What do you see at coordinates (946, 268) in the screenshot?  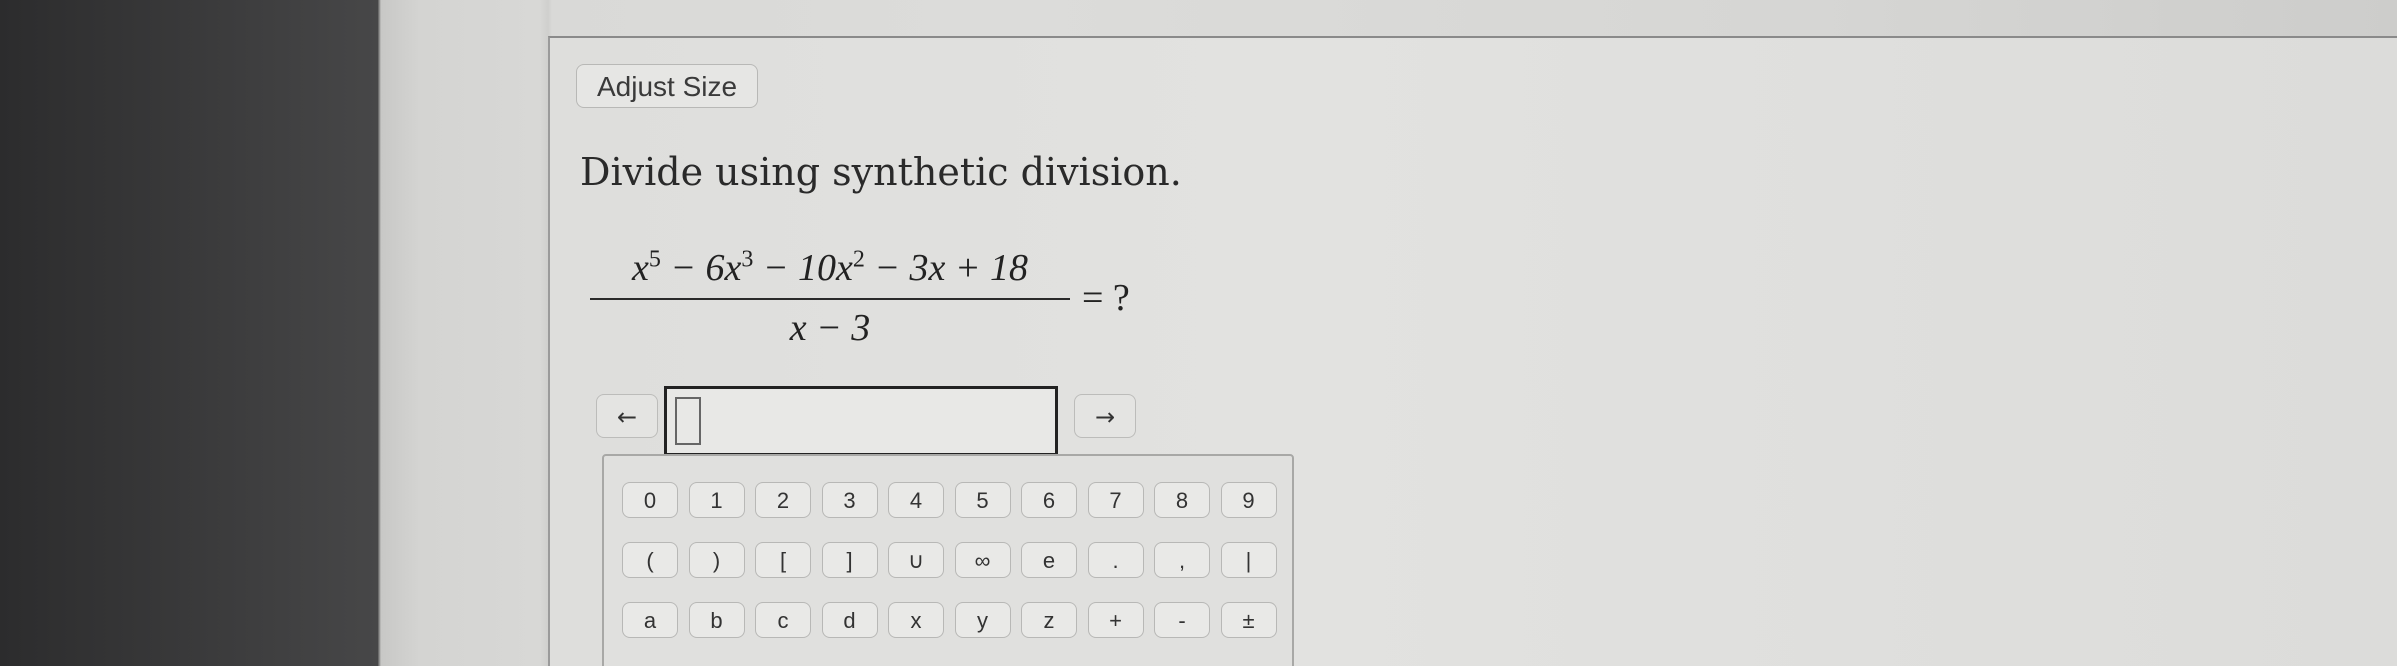 I see `num-term-4: − 3x + 18` at bounding box center [946, 268].